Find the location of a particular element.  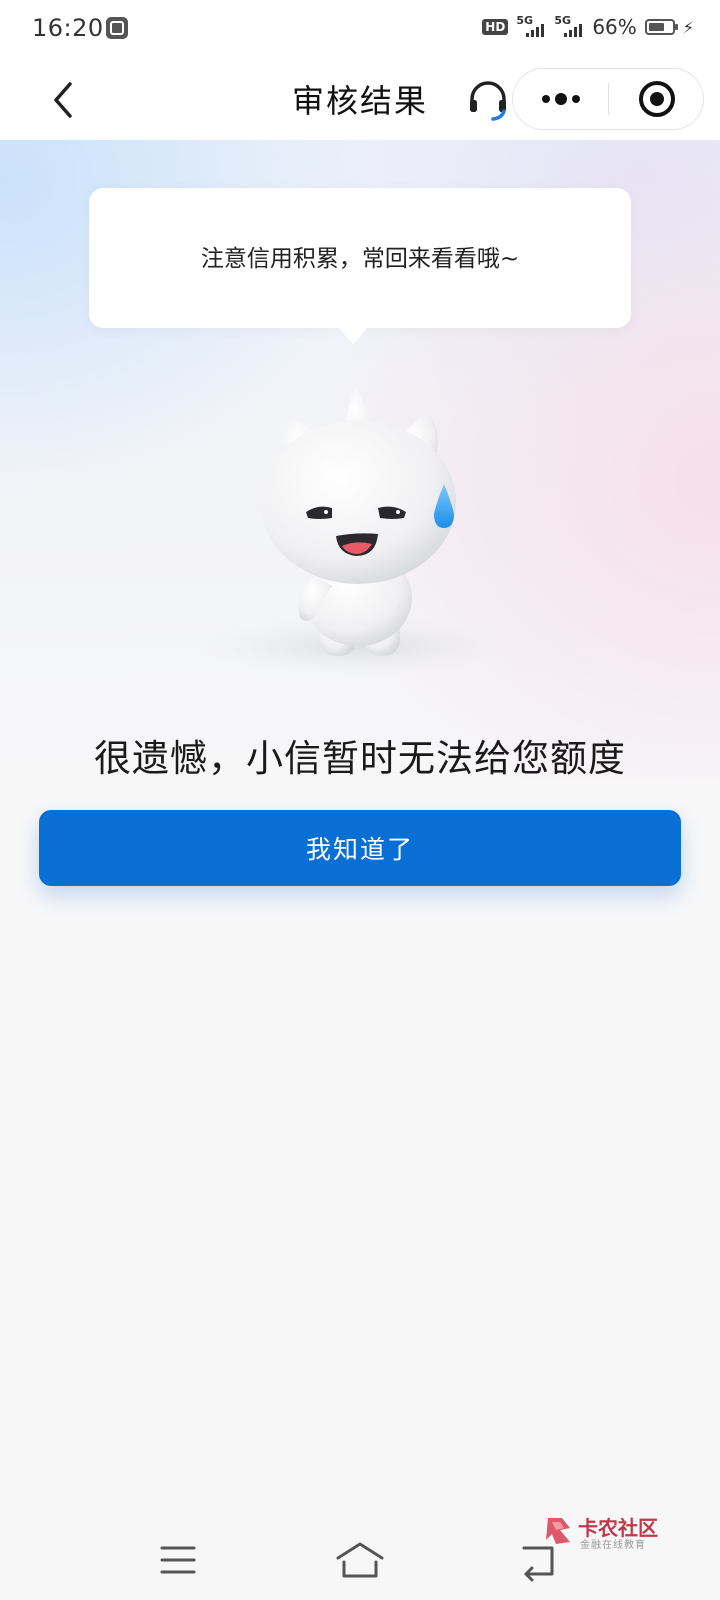

battery-icon is located at coordinates (661, 27).